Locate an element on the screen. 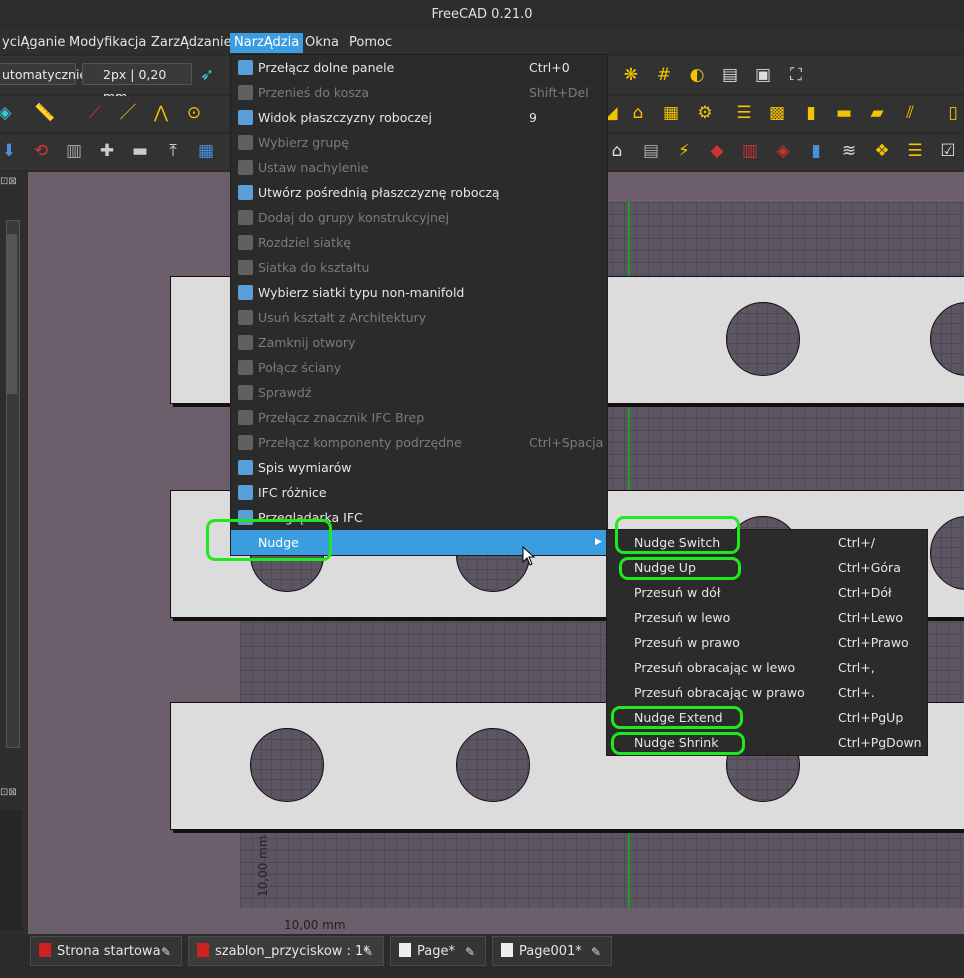  fullscreen-icon: ⛶ is located at coordinates (796, 75).